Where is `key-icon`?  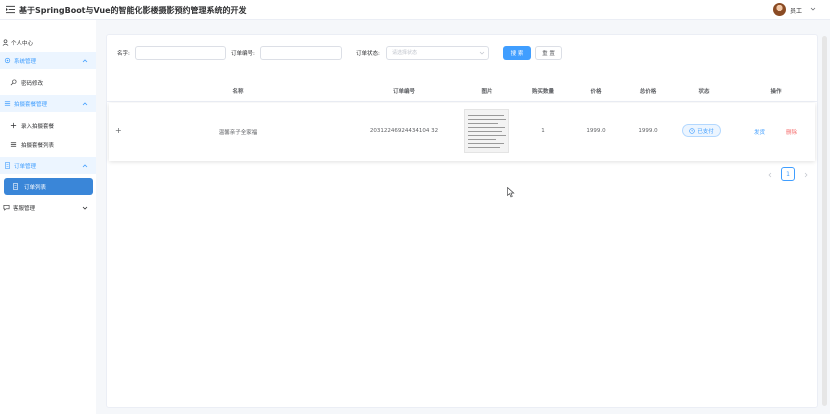
key-icon is located at coordinates (13, 82).